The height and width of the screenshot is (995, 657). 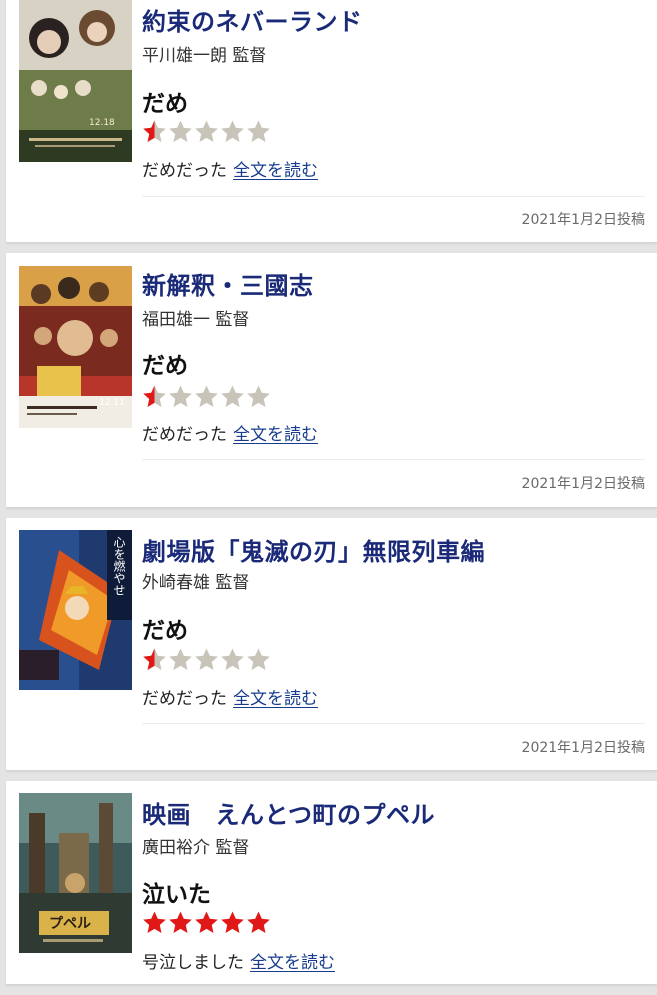 What do you see at coordinates (102, 123) in the screenshot?
I see `poster-date-text: 12.18` at bounding box center [102, 123].